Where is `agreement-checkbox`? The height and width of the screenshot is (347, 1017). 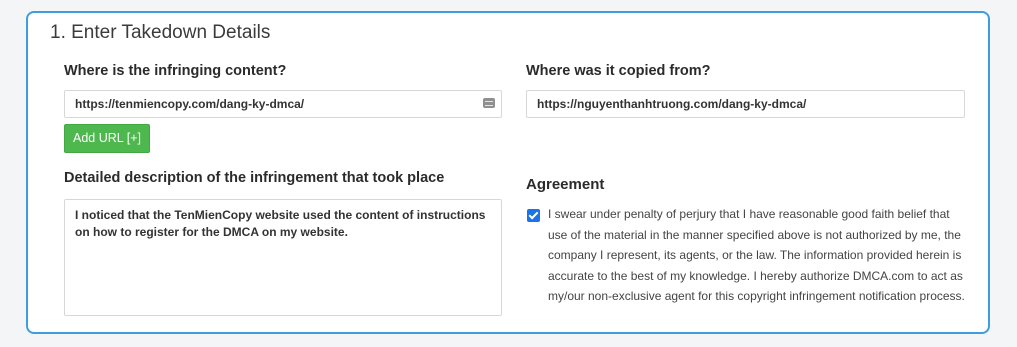
agreement-checkbox is located at coordinates (533, 215).